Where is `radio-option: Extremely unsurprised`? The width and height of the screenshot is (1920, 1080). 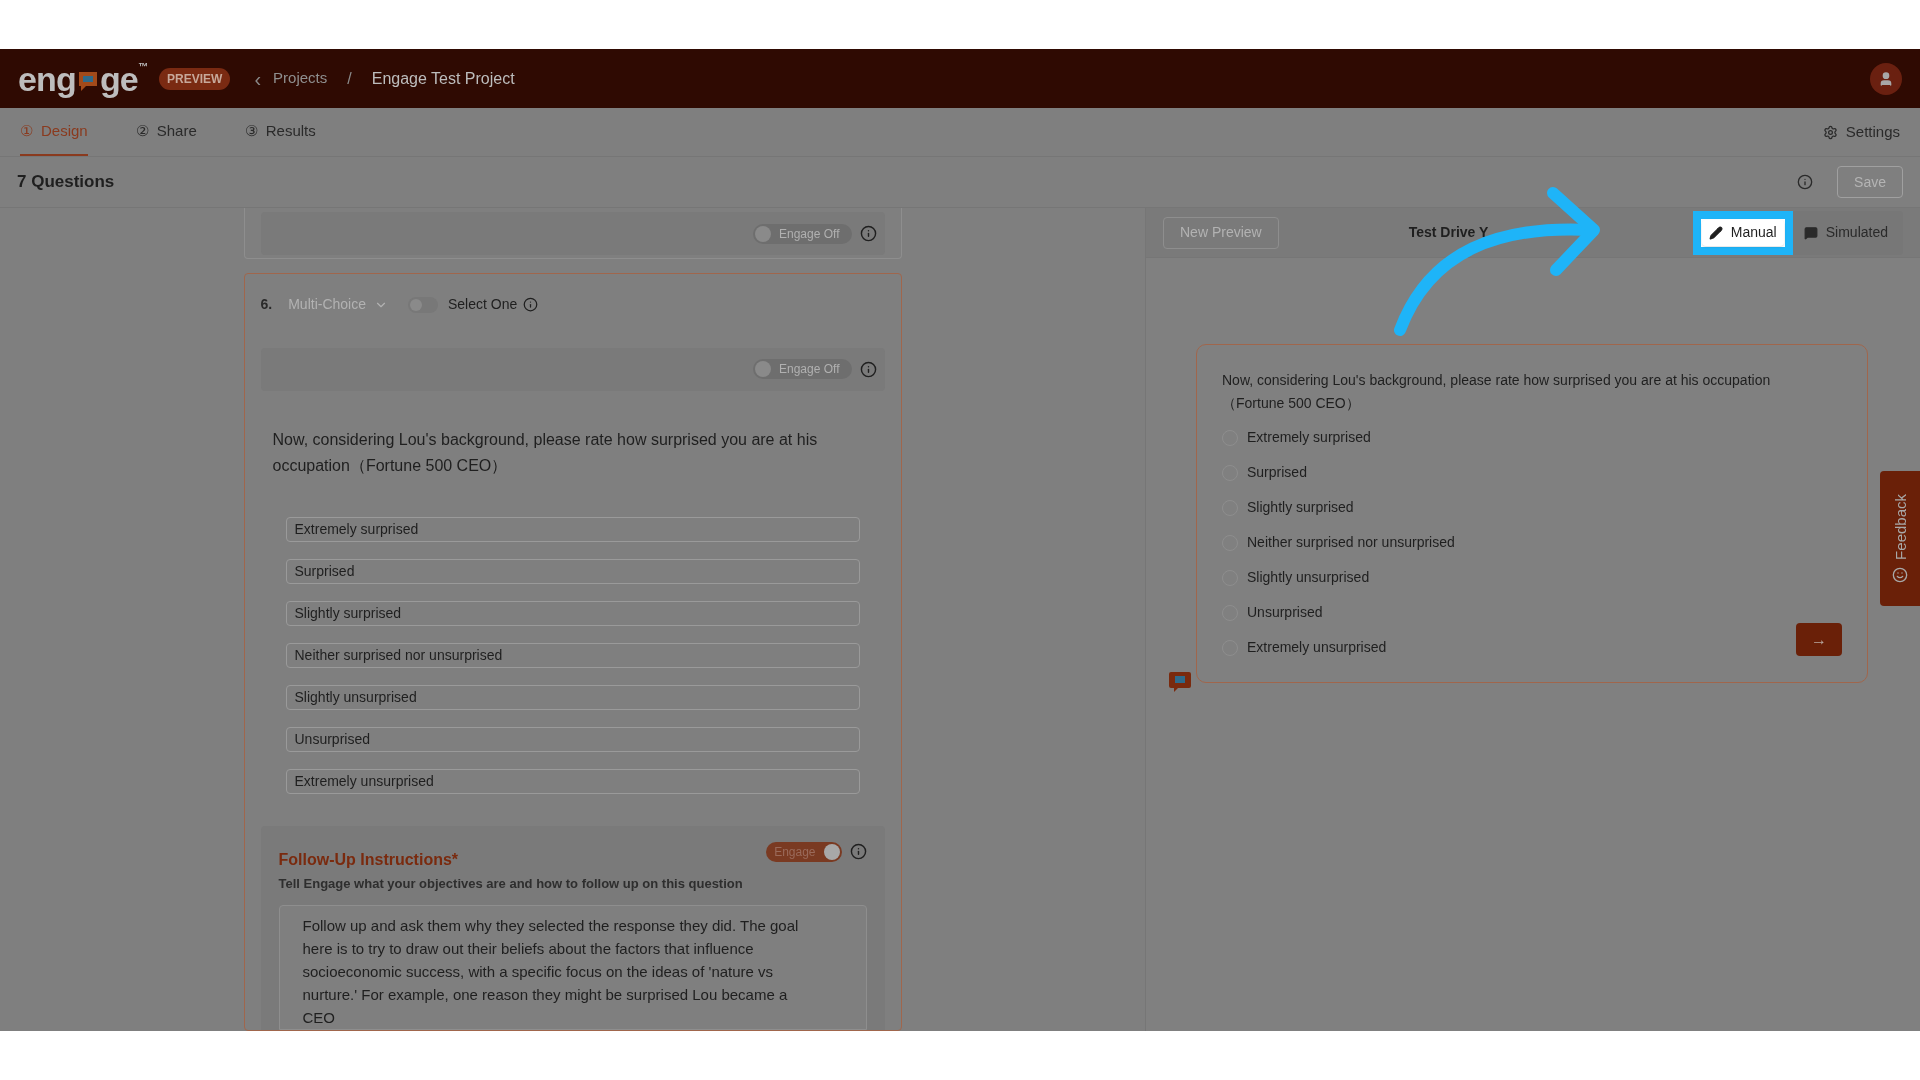
radio-option: Extremely unsurprised is located at coordinates (1304, 647).